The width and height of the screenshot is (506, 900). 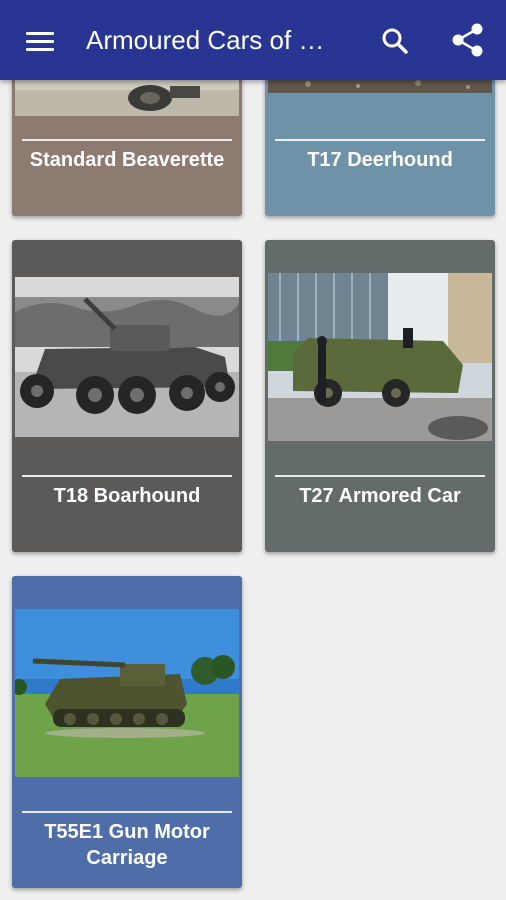 What do you see at coordinates (127, 845) in the screenshot?
I see `card-title: T55E1 Gun Motor Carriage` at bounding box center [127, 845].